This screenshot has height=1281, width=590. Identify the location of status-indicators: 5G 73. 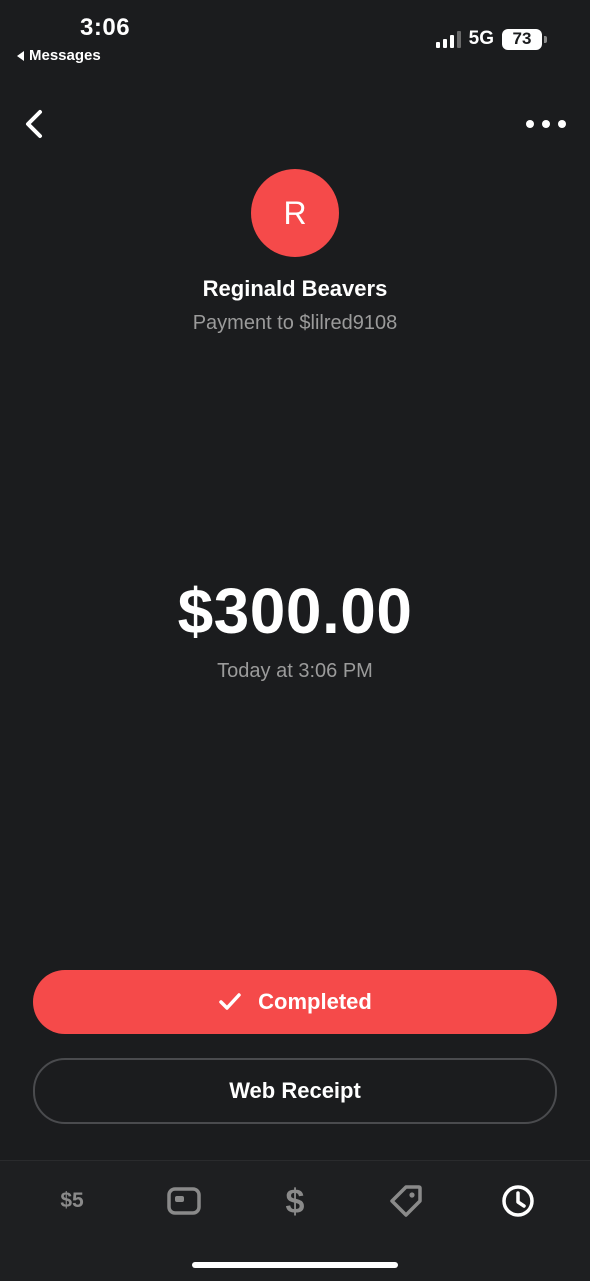
(491, 39).